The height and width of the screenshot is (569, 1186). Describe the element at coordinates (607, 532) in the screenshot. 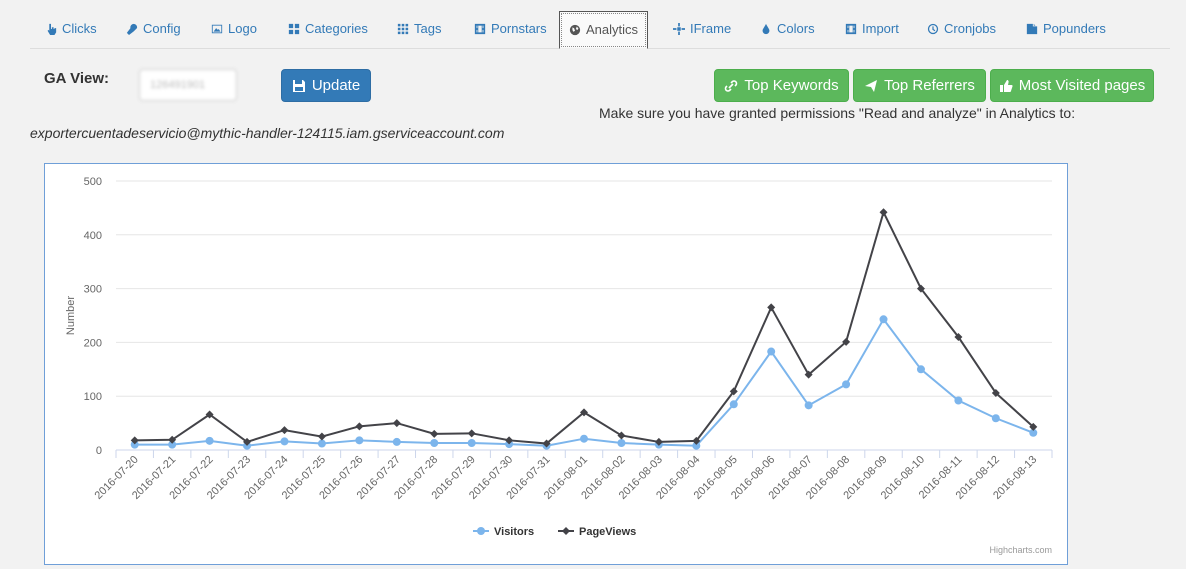

I see `legend-label-pageviews: PageViews` at that location.